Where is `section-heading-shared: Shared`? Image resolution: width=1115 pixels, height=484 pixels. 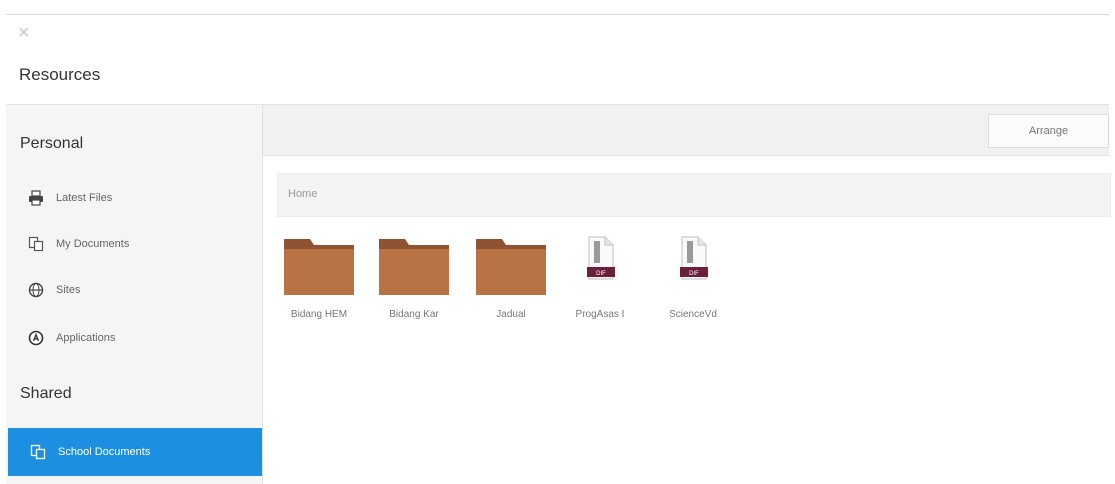
section-heading-shared: Shared is located at coordinates (46, 393).